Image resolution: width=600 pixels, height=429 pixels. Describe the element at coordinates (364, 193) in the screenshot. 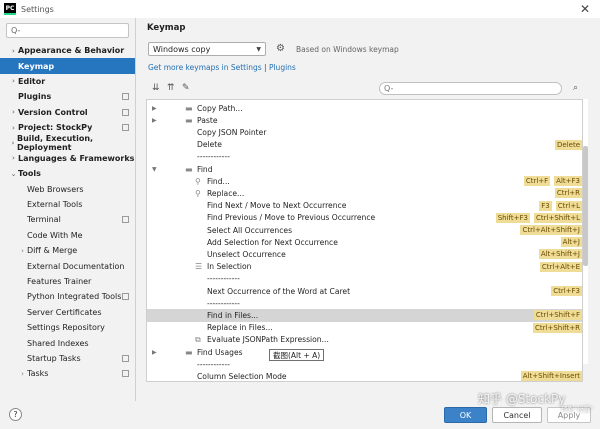

I see `action-row: ⚲ Replace... Ctrl+R` at that location.